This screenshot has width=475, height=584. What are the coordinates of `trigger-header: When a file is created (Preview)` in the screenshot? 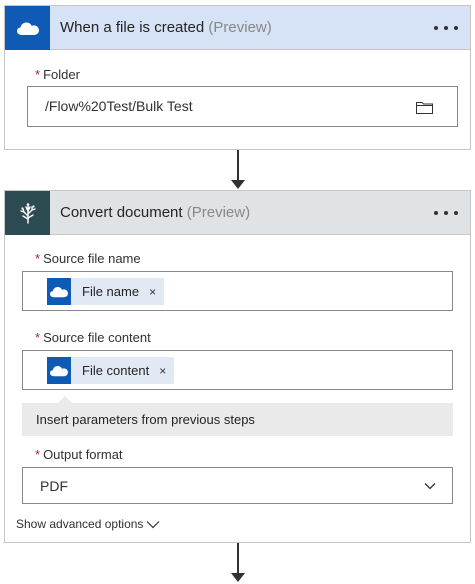 It's located at (237, 27).